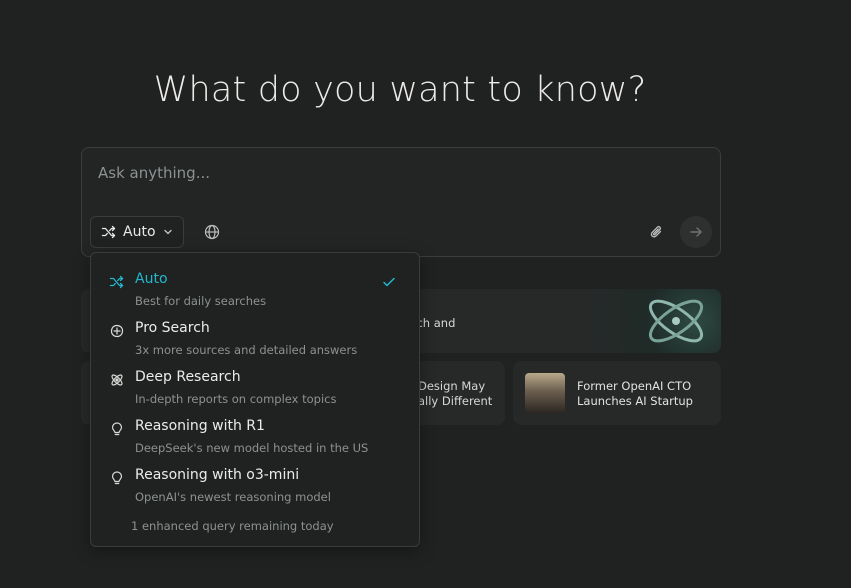  I want to click on globe-icon, so click(212, 232).